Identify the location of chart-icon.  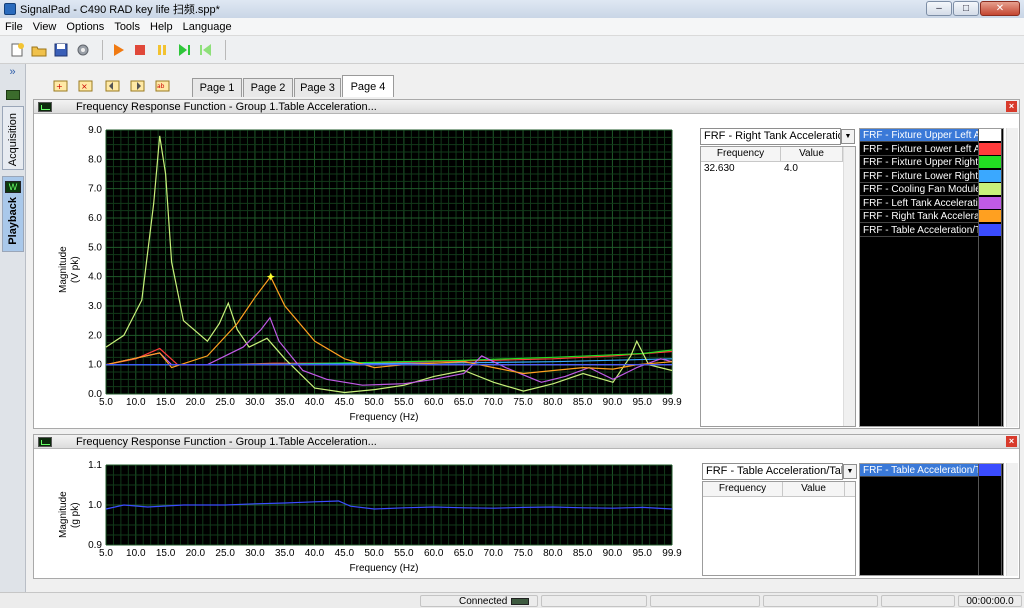
(45, 106).